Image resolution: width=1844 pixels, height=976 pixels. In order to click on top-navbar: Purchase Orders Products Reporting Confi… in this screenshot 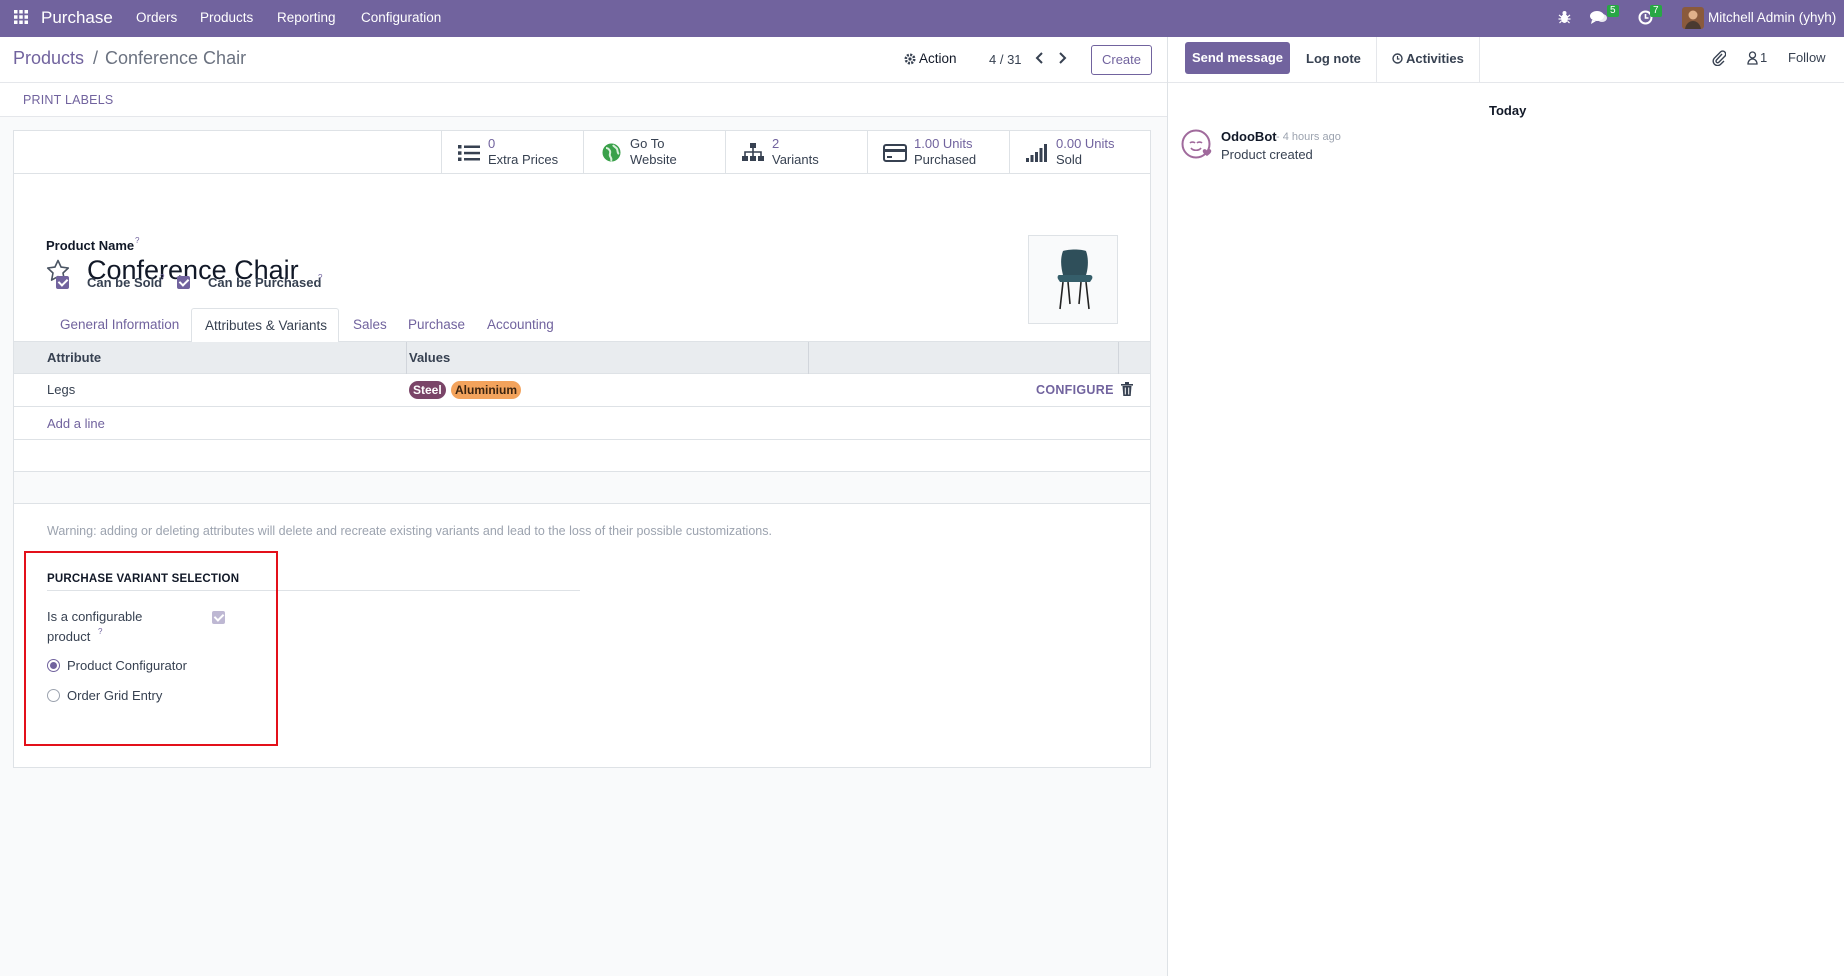, I will do `click(922, 18)`.